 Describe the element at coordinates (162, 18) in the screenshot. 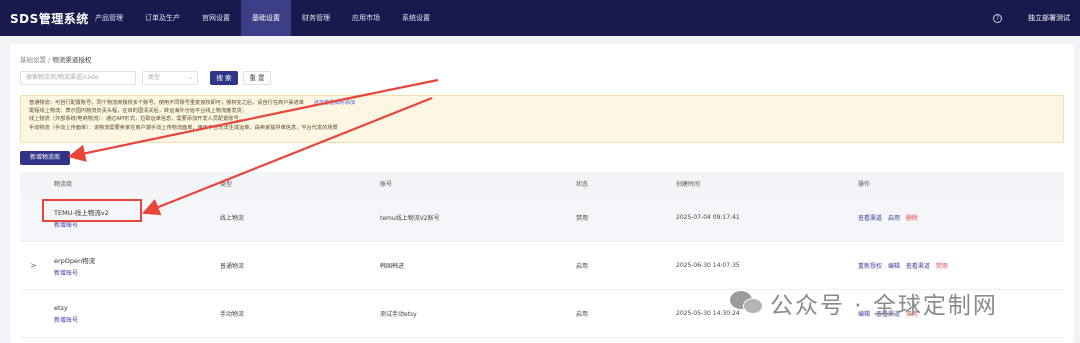

I see `nav-item-orders: 订单及生产` at that location.